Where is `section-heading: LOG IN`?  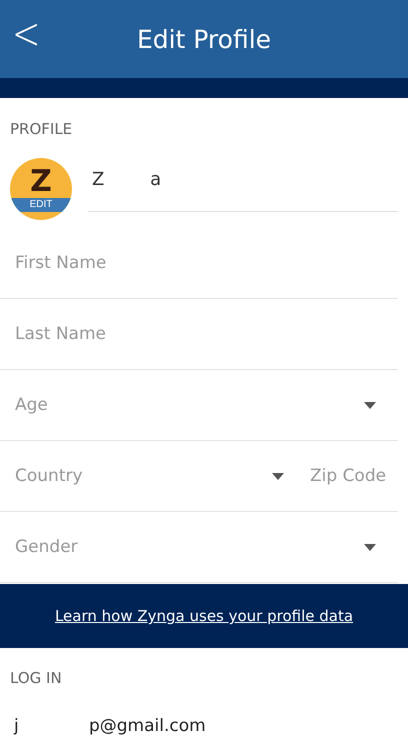 section-heading: LOG IN is located at coordinates (36, 678).